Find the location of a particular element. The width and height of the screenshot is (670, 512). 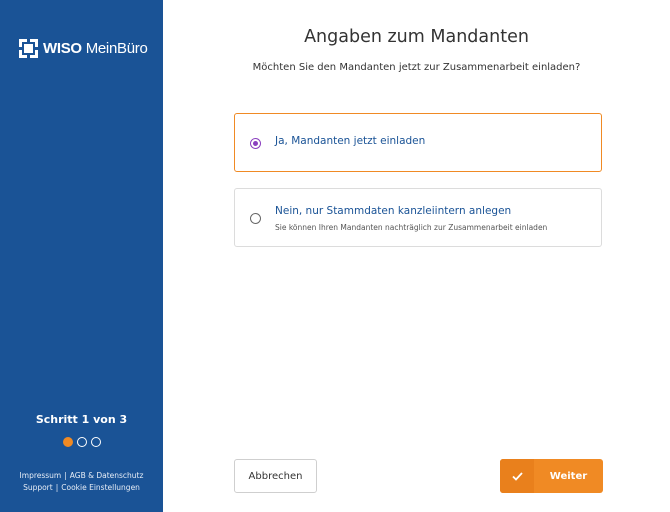

next-button: Weiter is located at coordinates (551, 476).